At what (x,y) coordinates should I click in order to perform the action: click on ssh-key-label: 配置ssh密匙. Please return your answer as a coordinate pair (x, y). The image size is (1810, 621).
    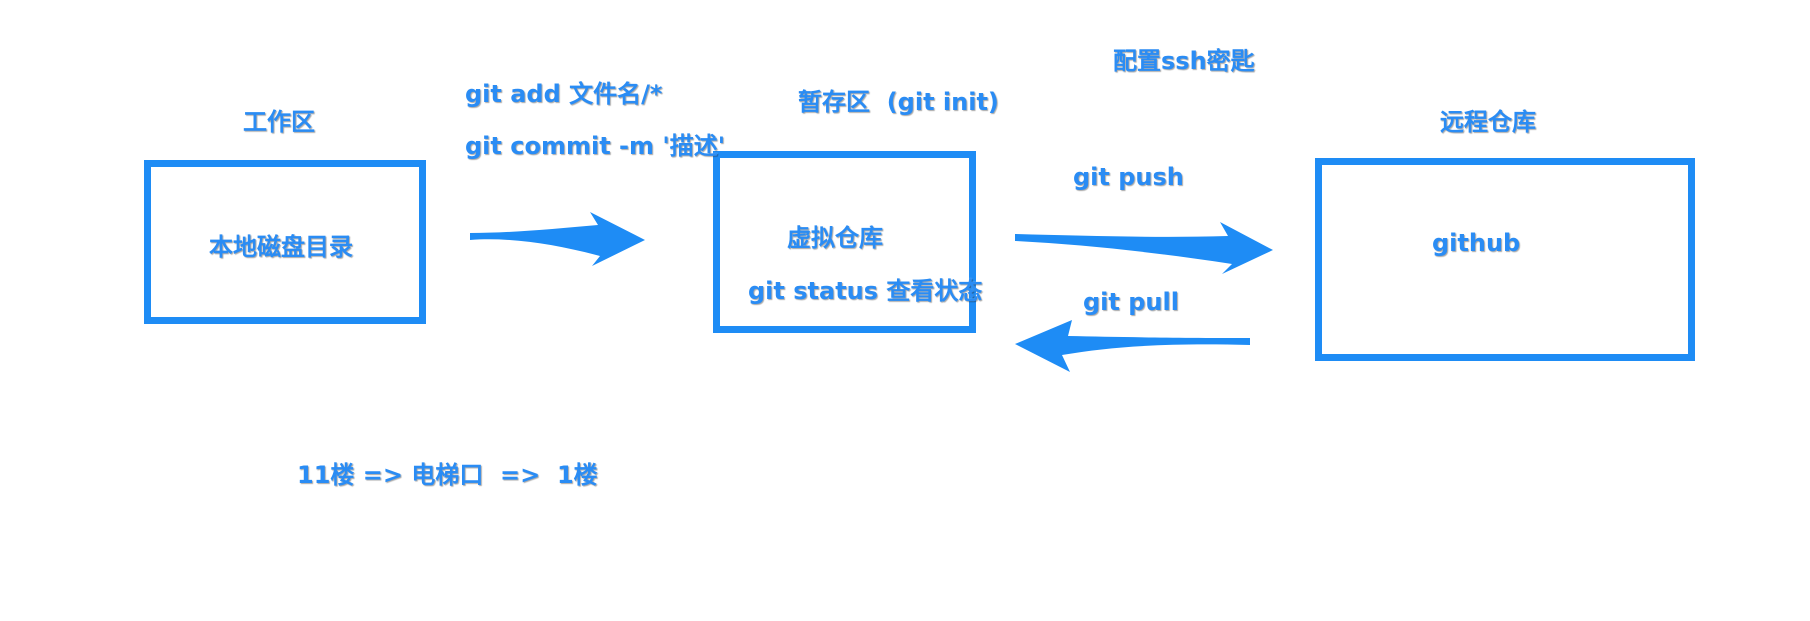
    Looking at the image, I should click on (1184, 61).